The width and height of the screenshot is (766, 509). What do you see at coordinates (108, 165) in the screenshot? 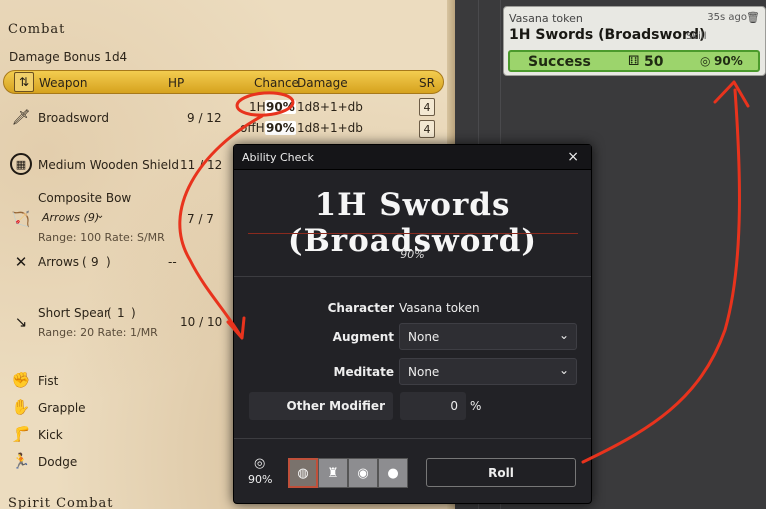
I see `weapon-name-shield: Medium Wooden Shield` at bounding box center [108, 165].